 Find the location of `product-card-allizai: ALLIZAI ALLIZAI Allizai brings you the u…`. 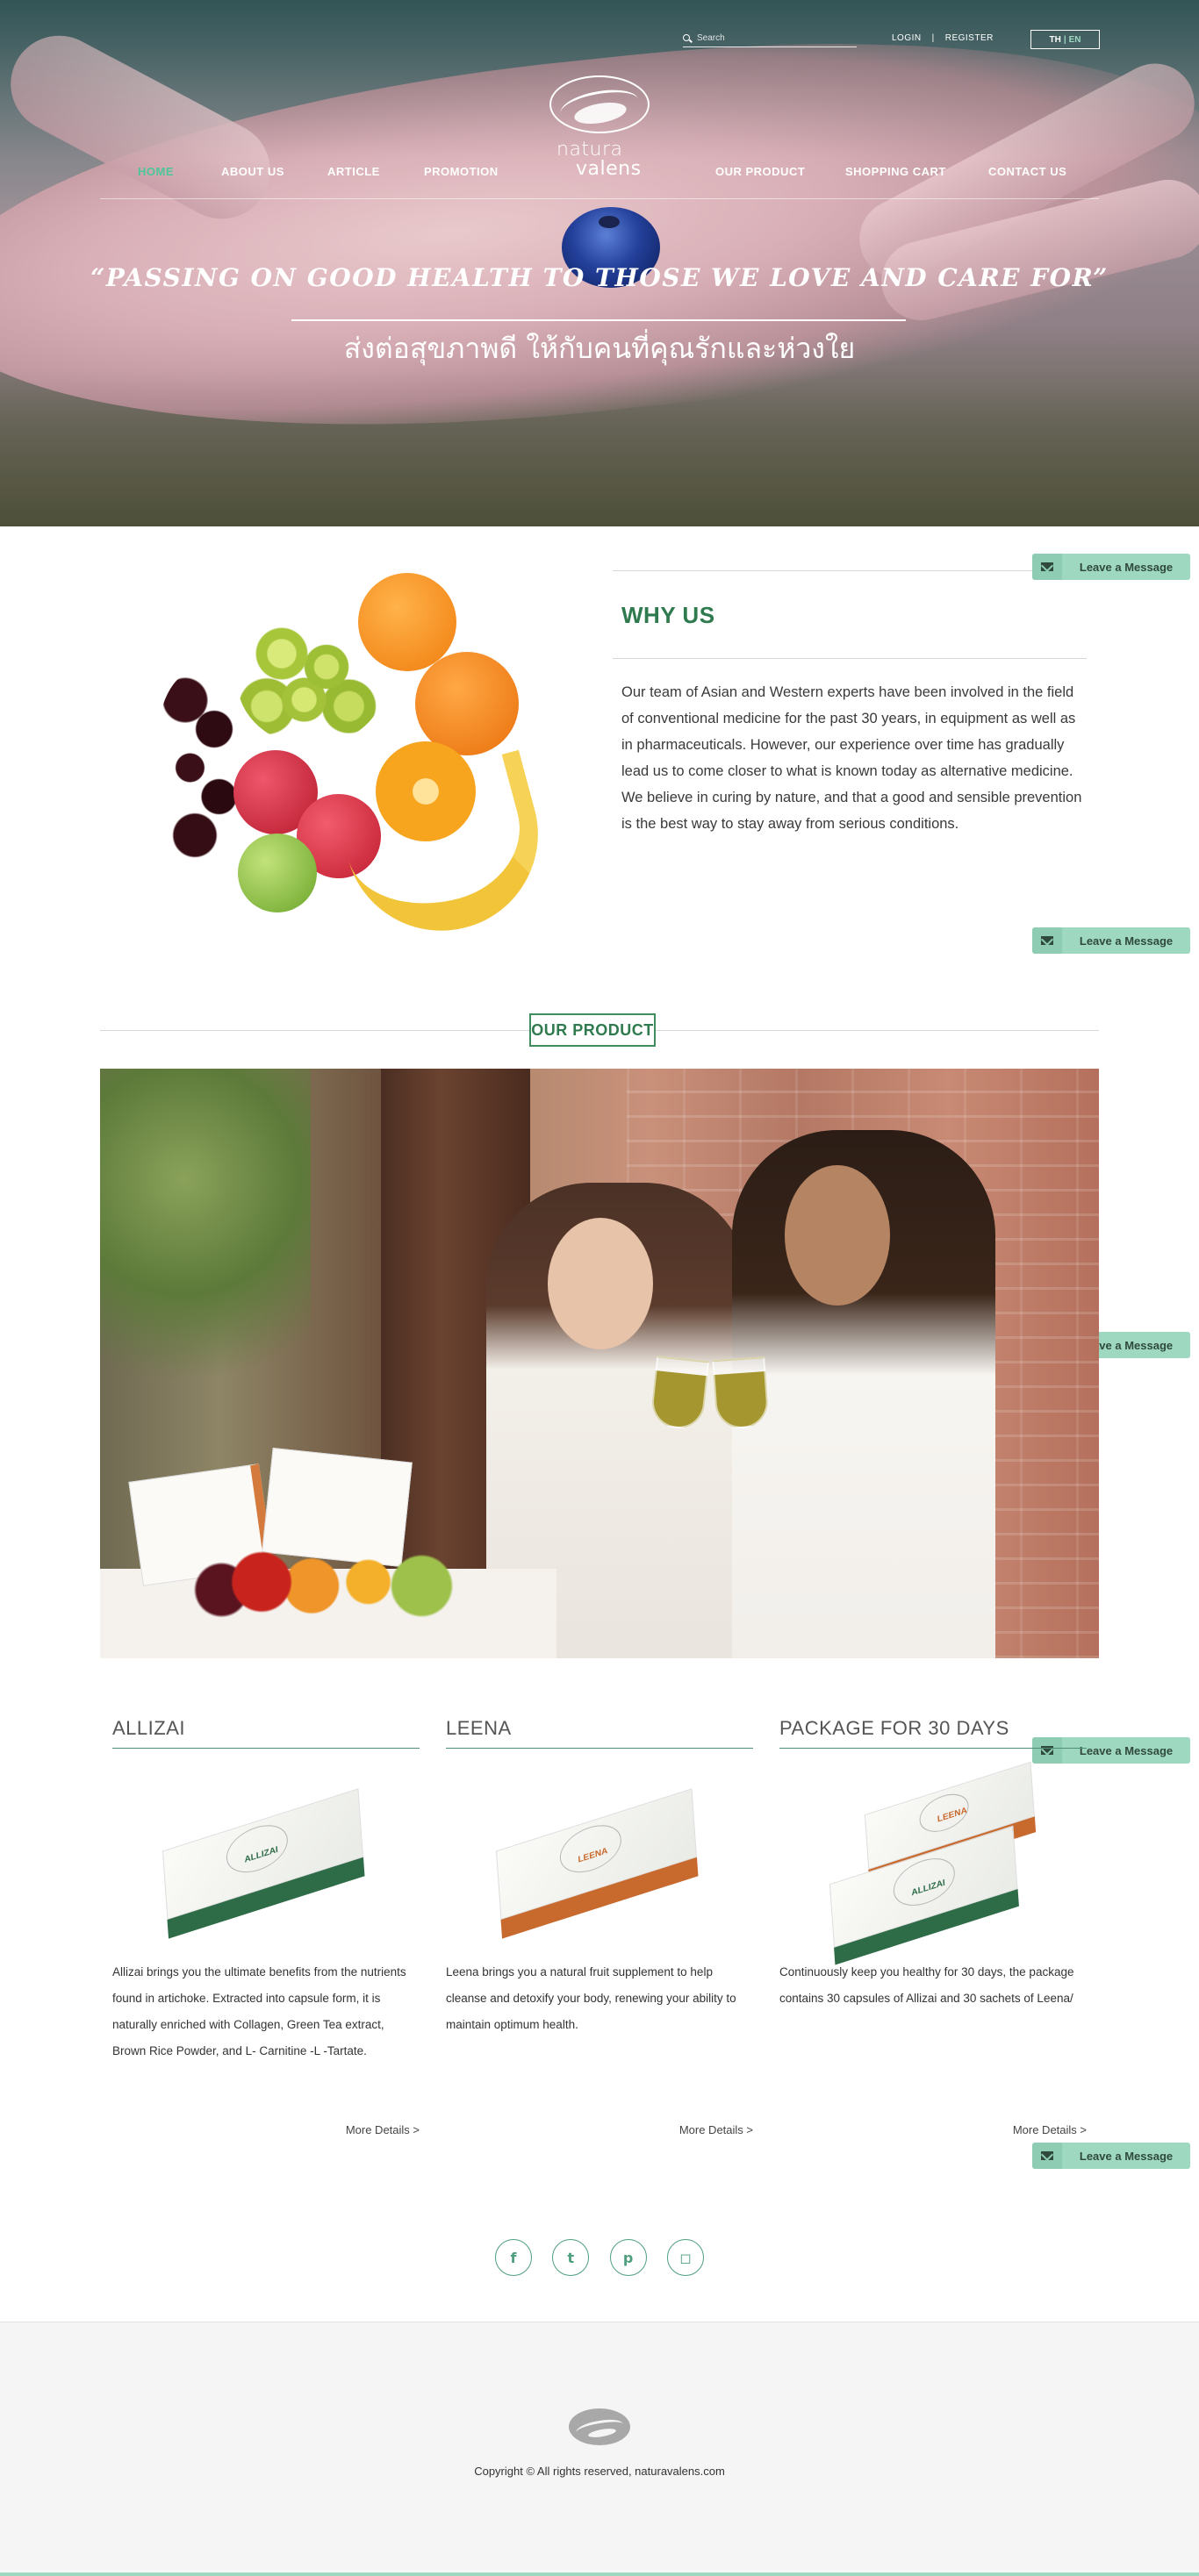

product-card-allizai: ALLIZAI ALLIZAI Allizai brings you the u… is located at coordinates (266, 1923).